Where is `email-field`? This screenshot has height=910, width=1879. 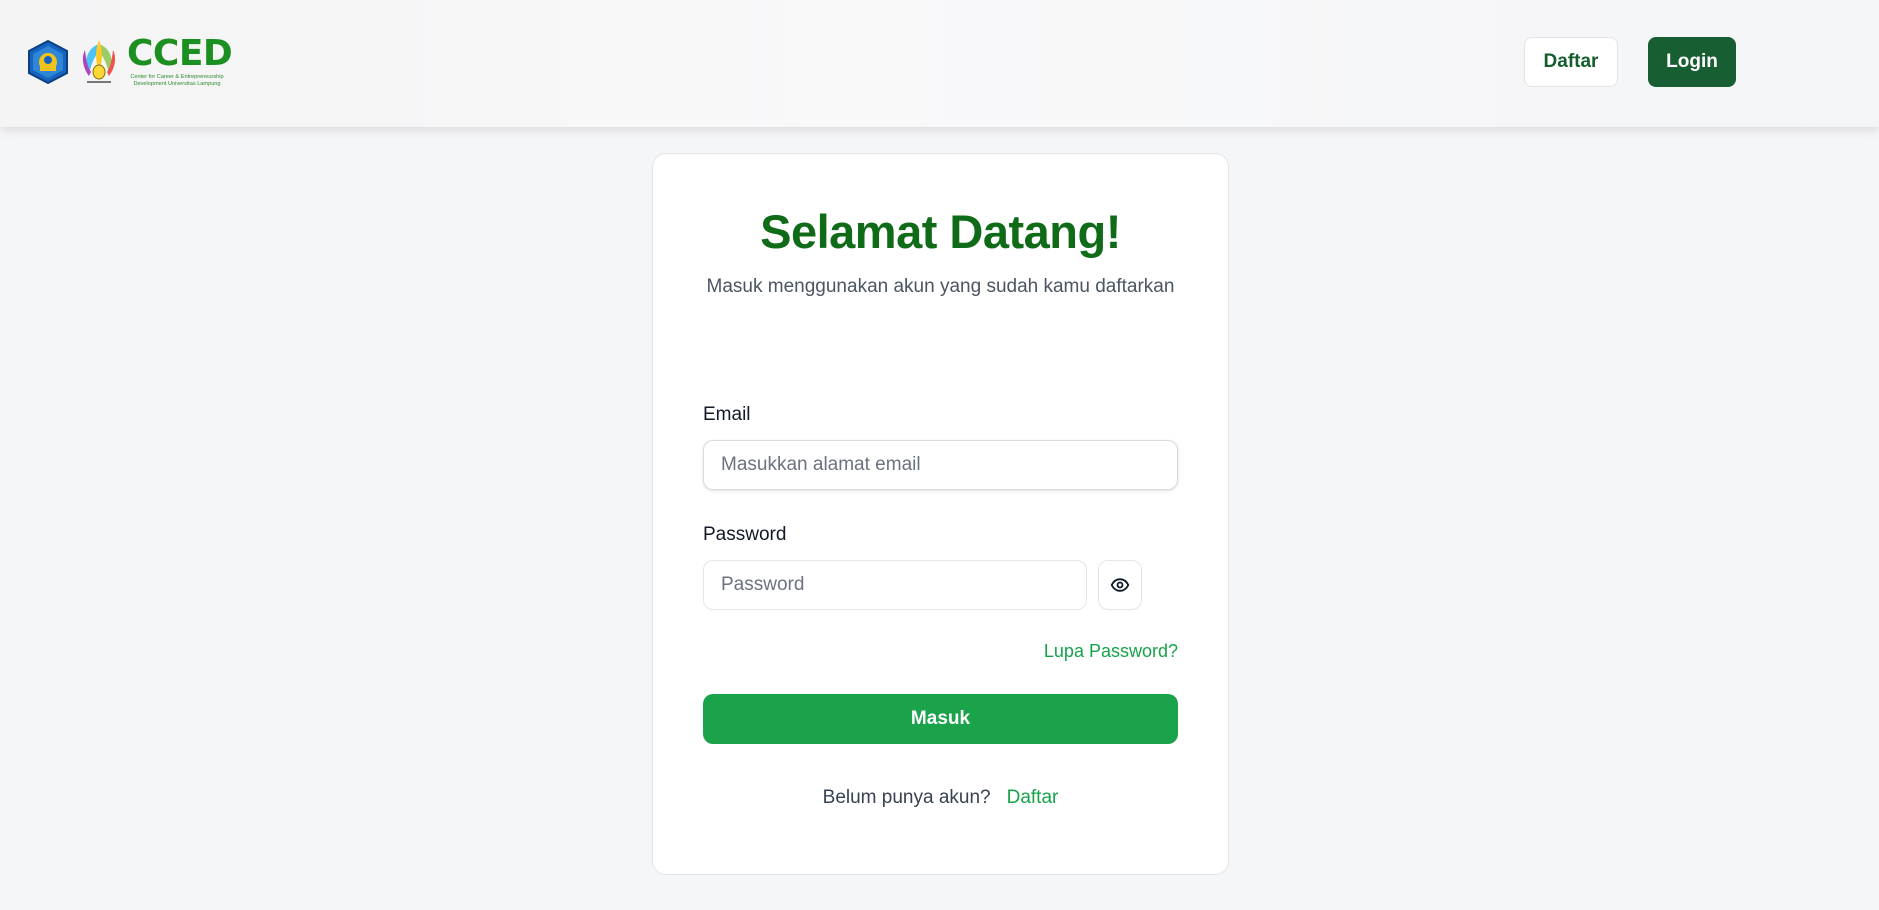
email-field is located at coordinates (940, 465).